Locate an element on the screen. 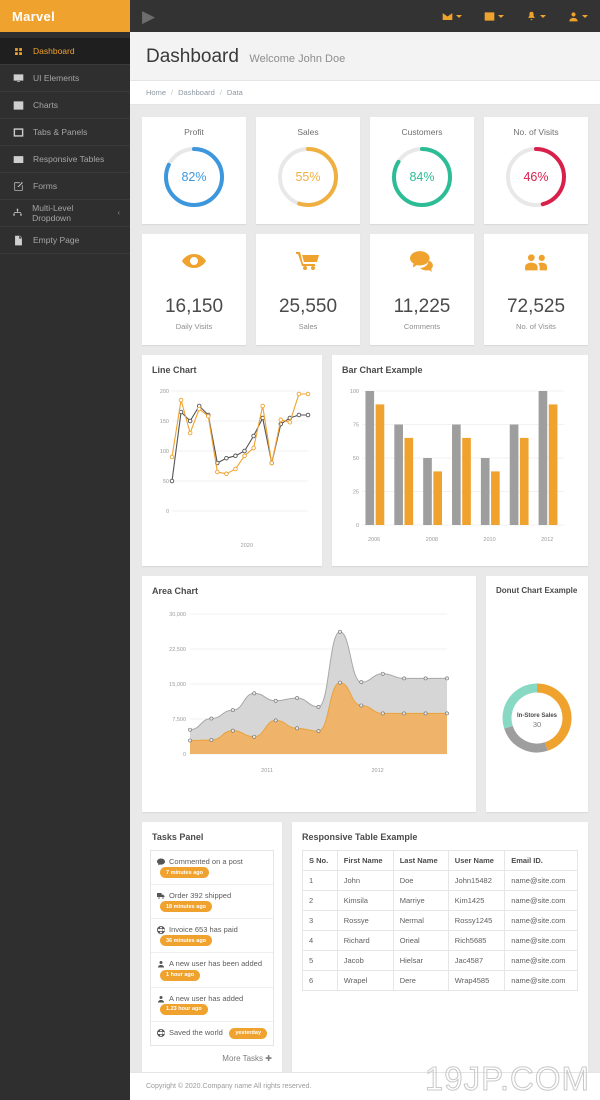  table-row: 2 Kimsila Marriye Kim1425 name@site.com is located at coordinates (440, 900).